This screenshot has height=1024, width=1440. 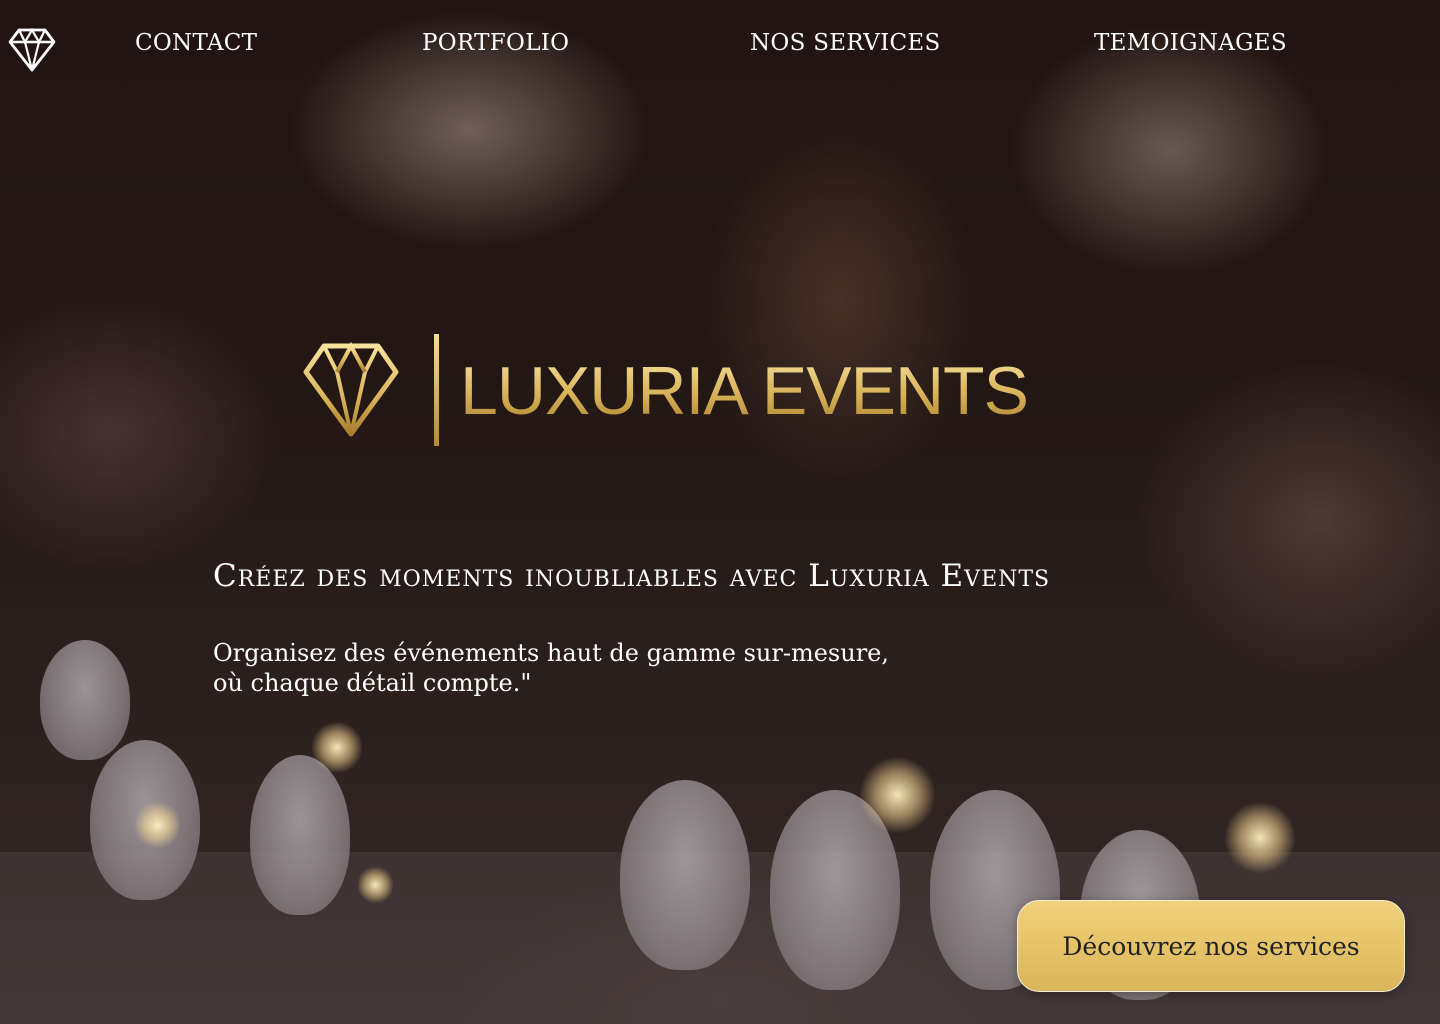 What do you see at coordinates (372, 683) in the screenshot?
I see `hero-subtext-line-2: où chaque détail compte."` at bounding box center [372, 683].